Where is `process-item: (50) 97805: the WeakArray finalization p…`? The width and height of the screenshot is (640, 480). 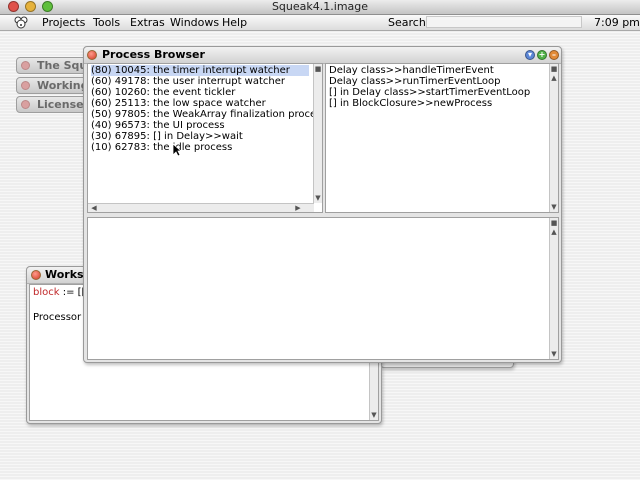
process-item: (50) 97805: the WeakArray finalization p… is located at coordinates (206, 114).